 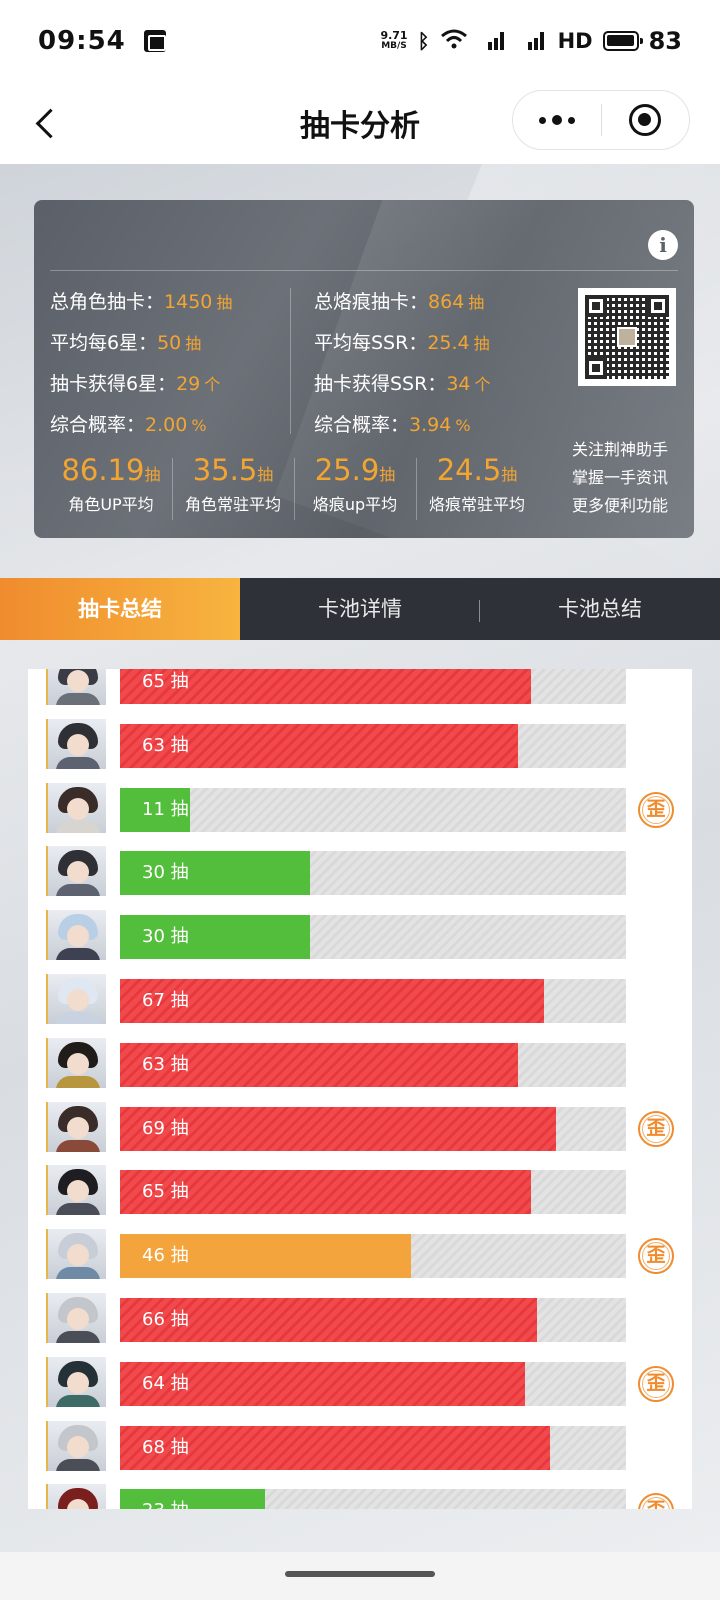 What do you see at coordinates (103, 470) in the screenshot?
I see `average-number: 86.19` at bounding box center [103, 470].